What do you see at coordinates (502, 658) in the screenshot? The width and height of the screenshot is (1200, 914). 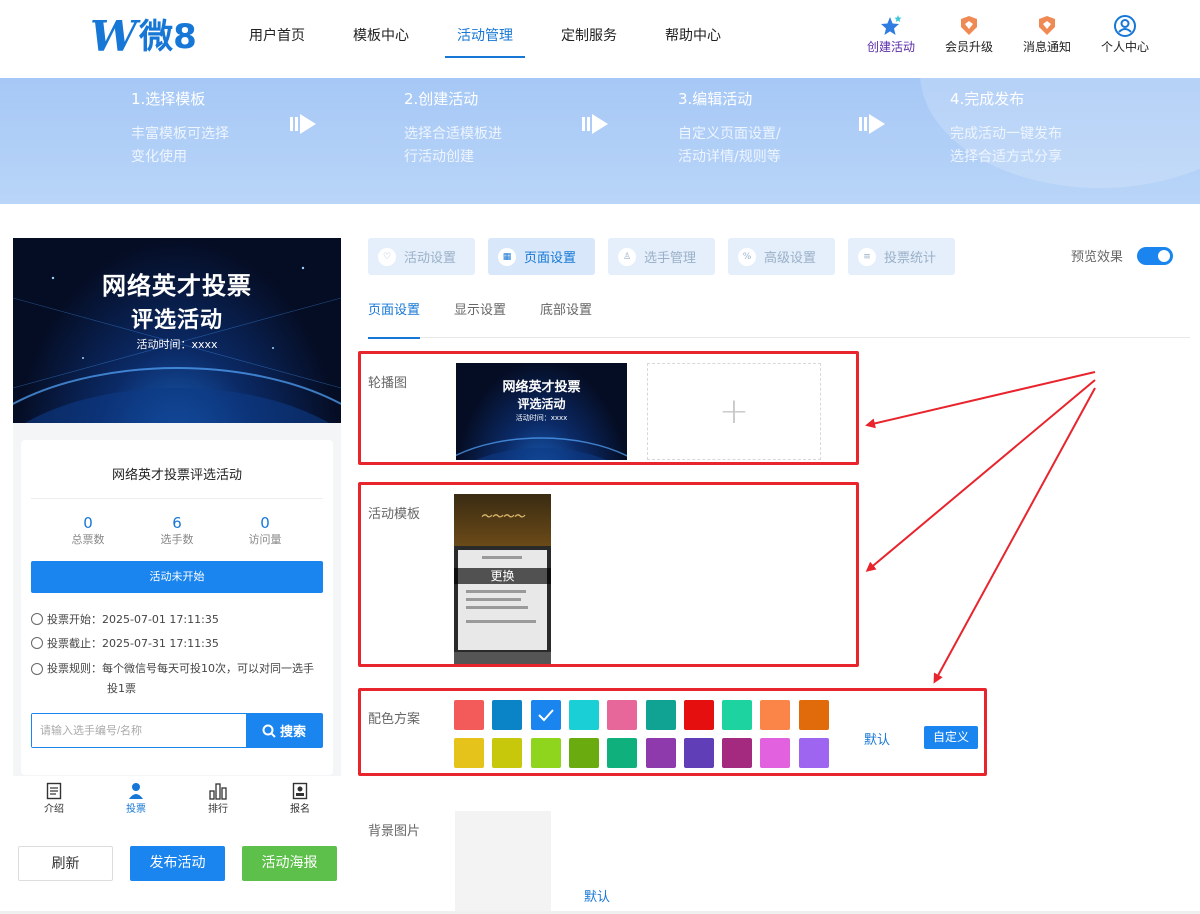 I see `template-footer-graphic` at bounding box center [502, 658].